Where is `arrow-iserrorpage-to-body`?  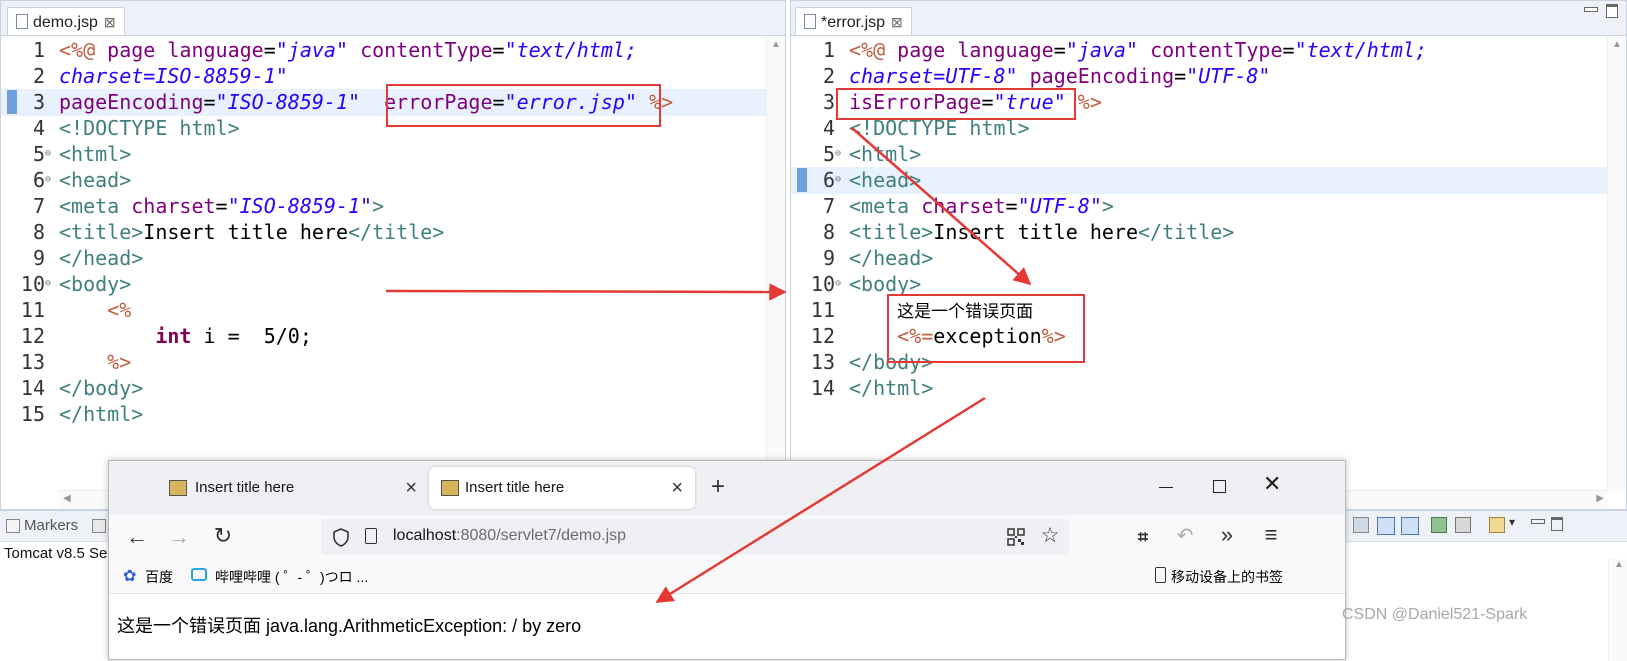
arrow-iserrorpage-to-body is located at coordinates (941, 206).